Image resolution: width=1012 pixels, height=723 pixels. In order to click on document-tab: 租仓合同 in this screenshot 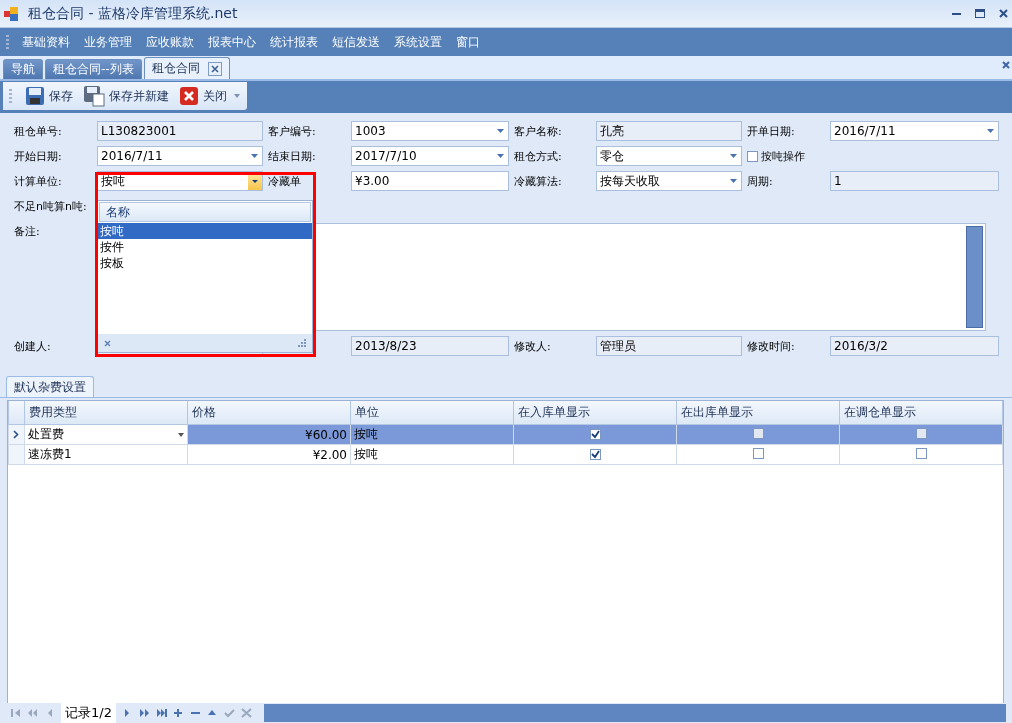, I will do `click(186, 68)`.